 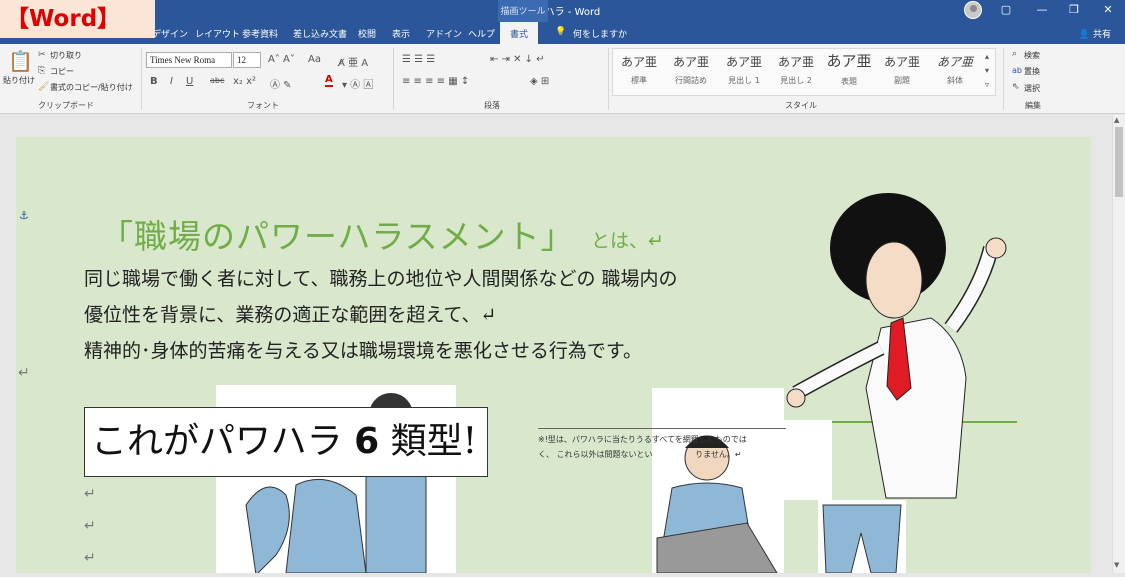 What do you see at coordinates (517, 59) in the screenshot?
I see `indent-icon: ⇤ ⇥ ✕ ↓ ↵` at bounding box center [517, 59].